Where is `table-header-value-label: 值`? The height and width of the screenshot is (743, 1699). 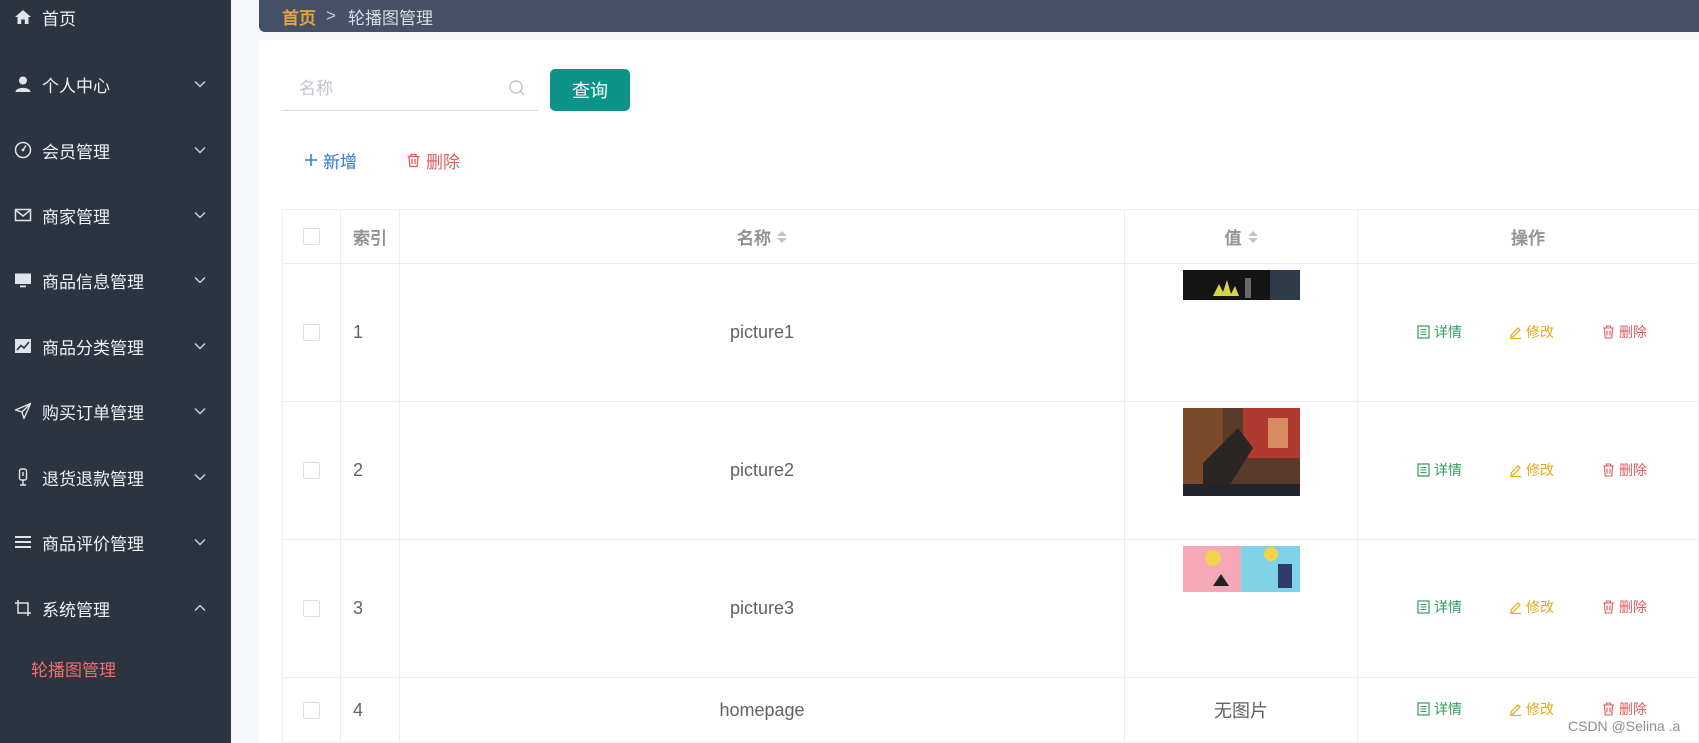
table-header-value-label: 值 is located at coordinates (1233, 238).